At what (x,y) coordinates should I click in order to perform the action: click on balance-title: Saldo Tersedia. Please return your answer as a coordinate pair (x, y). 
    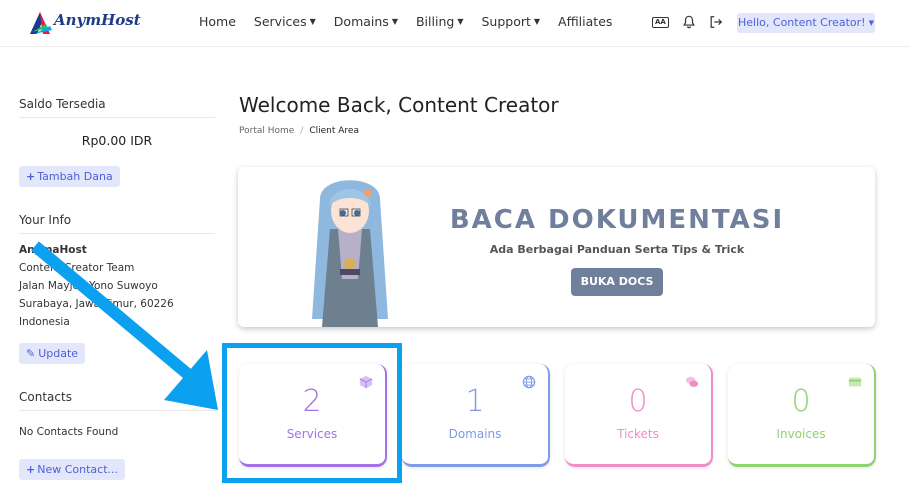
    Looking at the image, I should click on (62, 104).